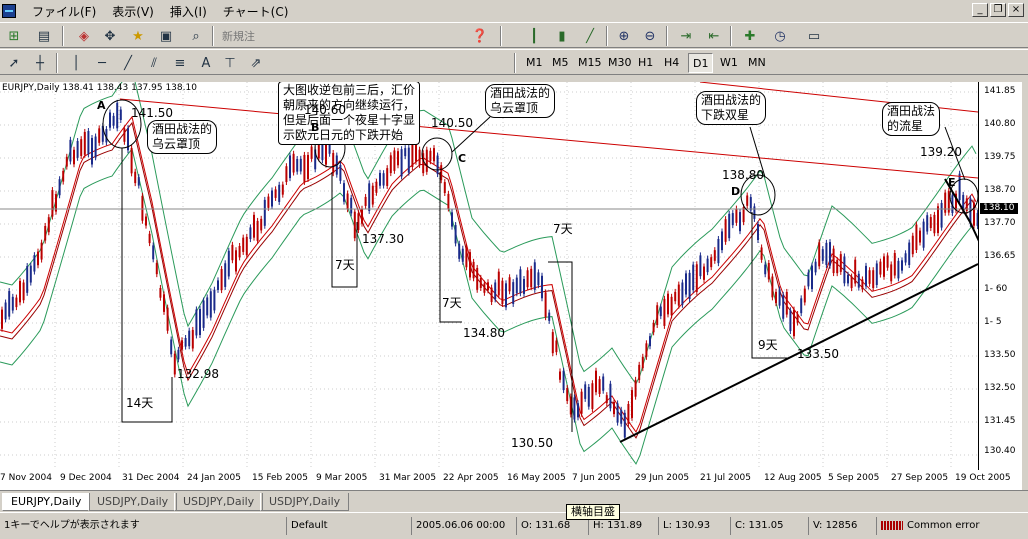 Image resolution: width=1028 pixels, height=539 pixels. I want to click on profiles-icon: ▤, so click(44, 36).